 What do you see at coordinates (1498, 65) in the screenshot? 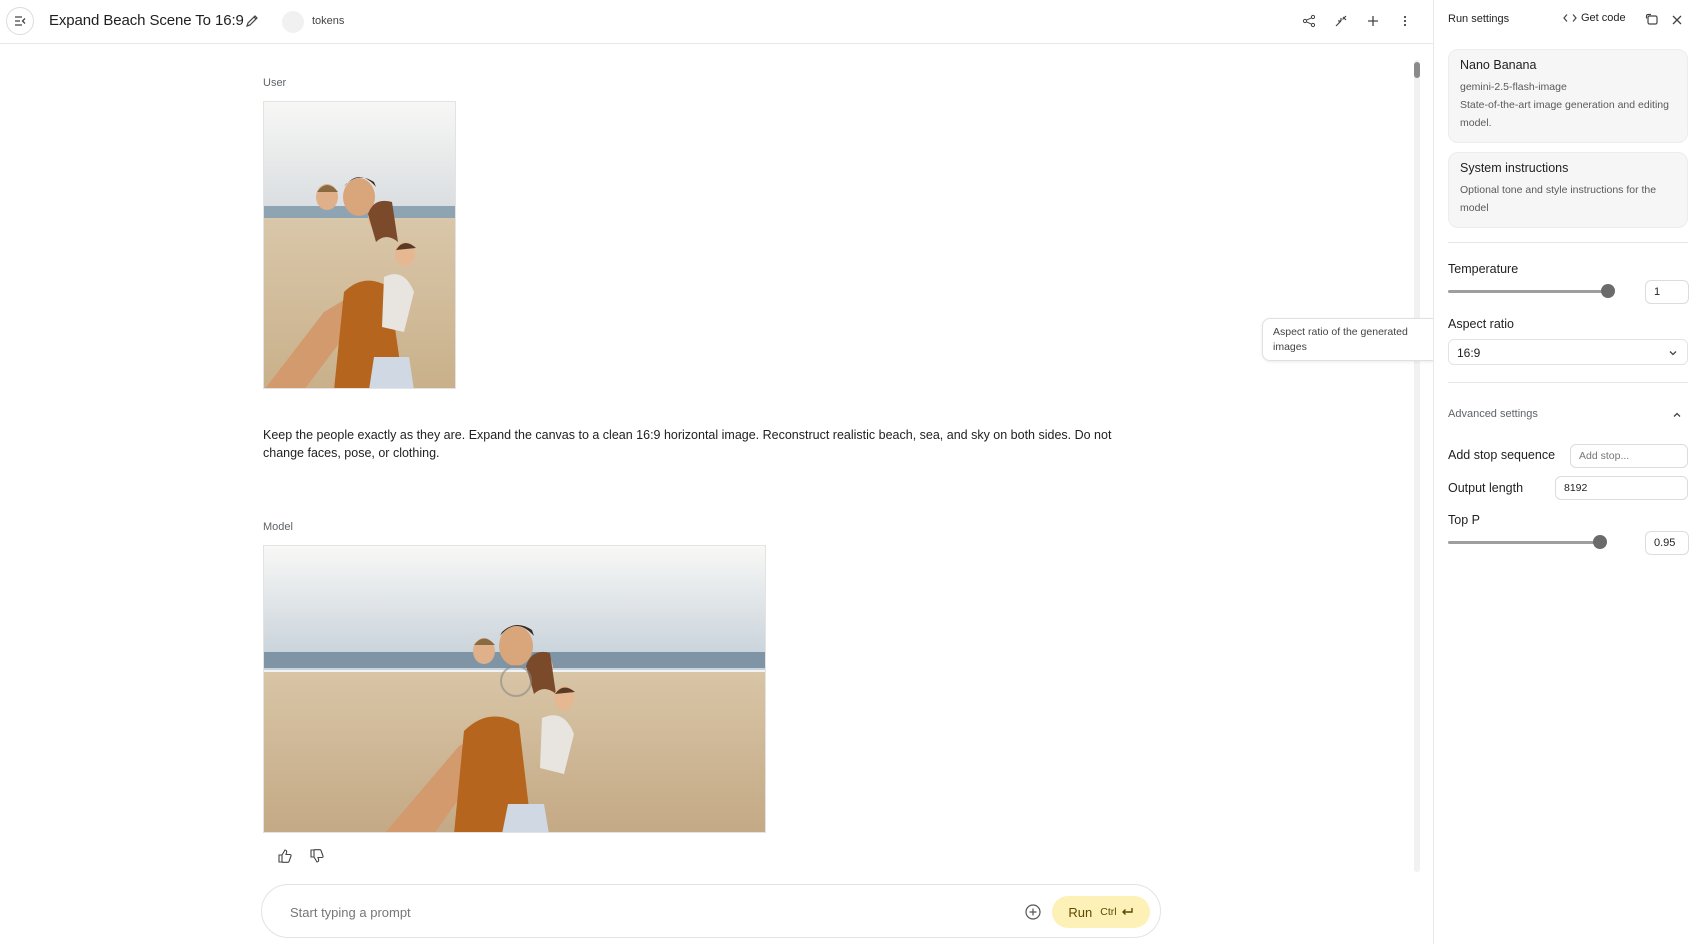
I see `model-name: Nano Banana` at bounding box center [1498, 65].